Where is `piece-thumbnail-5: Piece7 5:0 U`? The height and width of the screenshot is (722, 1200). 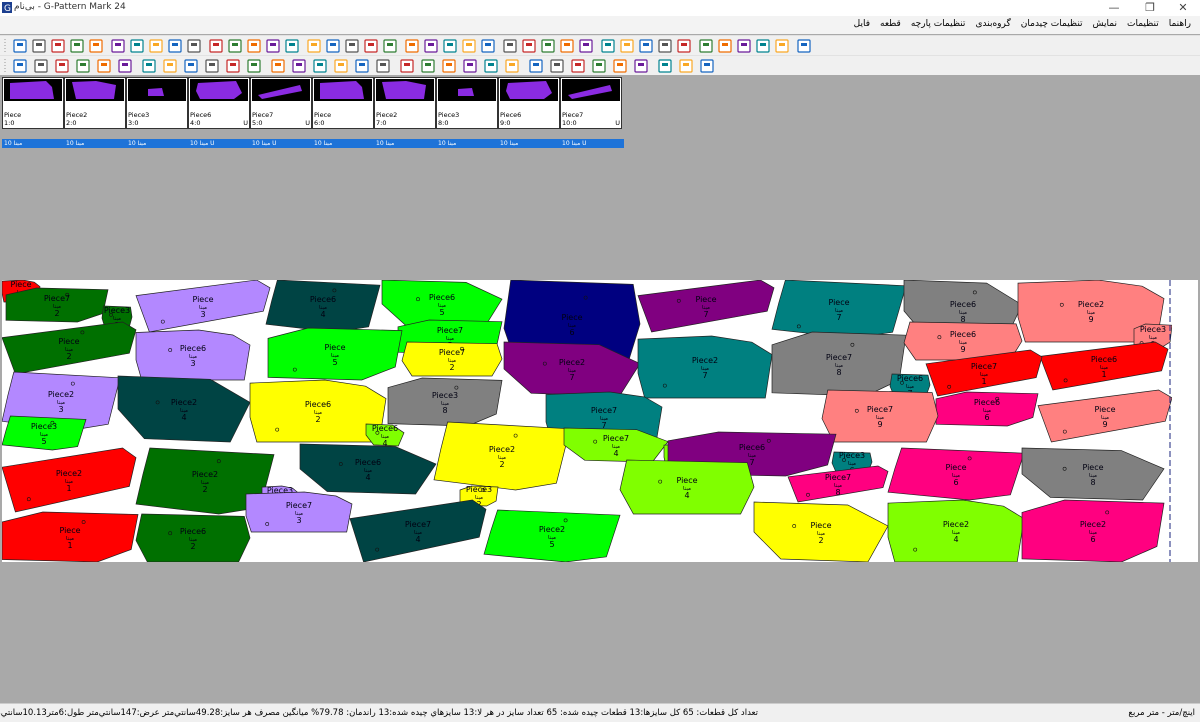
piece-thumbnail-5: Piece7 5:0 U is located at coordinates (281, 103).